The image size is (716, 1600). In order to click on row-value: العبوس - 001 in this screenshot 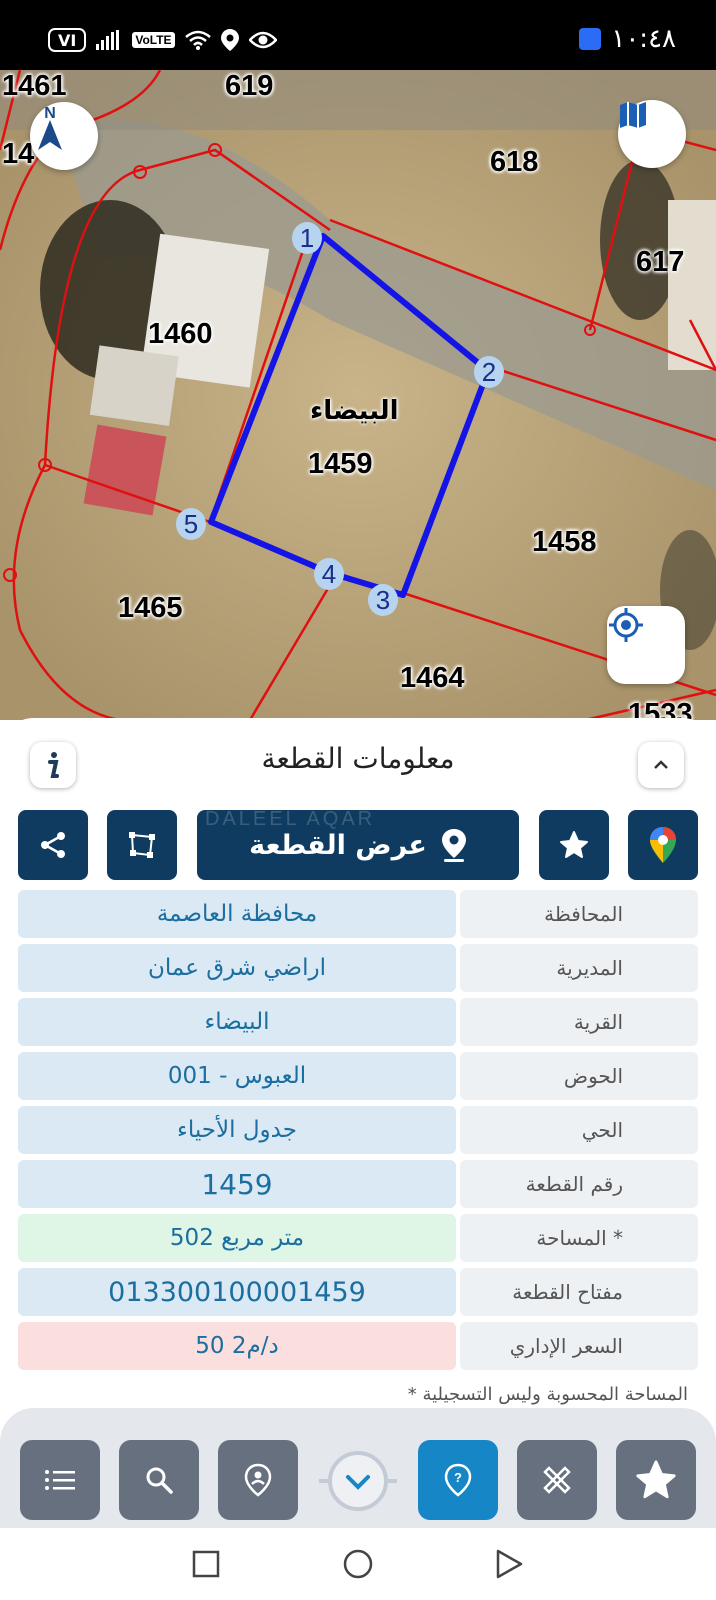, I will do `click(237, 1076)`.